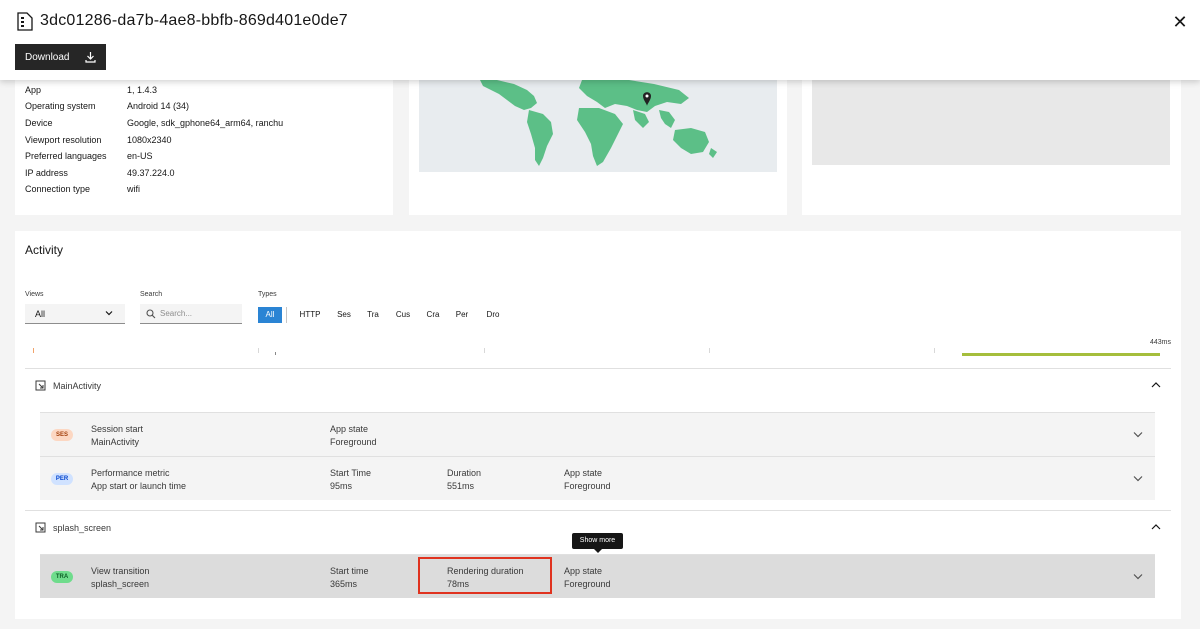  Describe the element at coordinates (158, 106) in the screenshot. I see `info-value: Android 14 (34)` at that location.